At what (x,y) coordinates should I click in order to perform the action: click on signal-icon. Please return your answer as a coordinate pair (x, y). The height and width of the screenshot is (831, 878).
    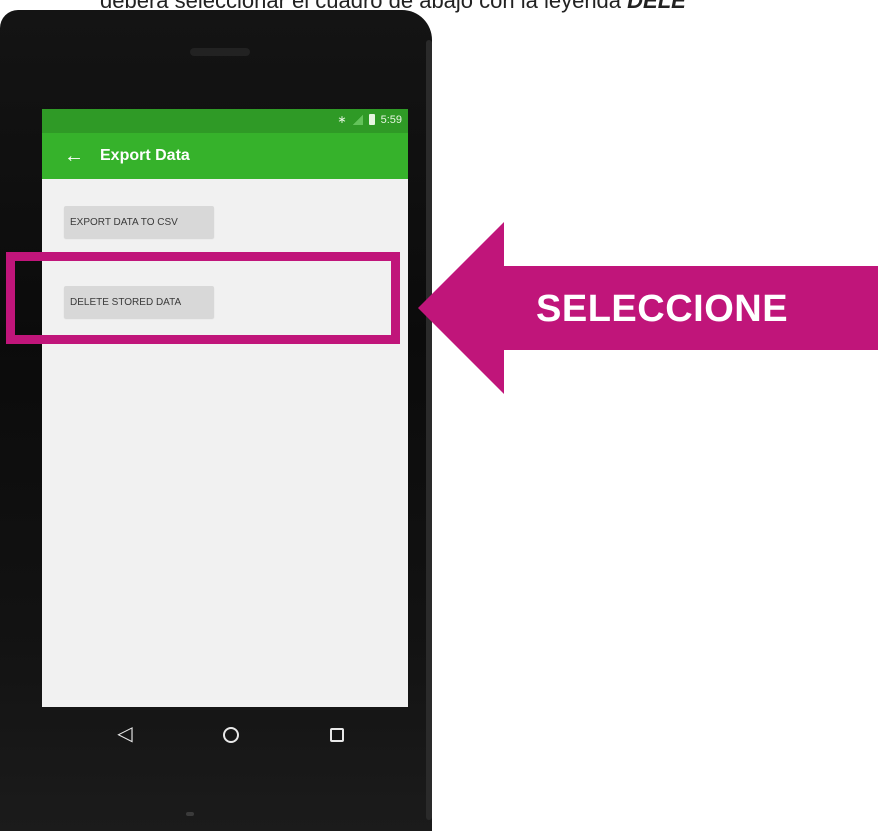
    Looking at the image, I should click on (357, 119).